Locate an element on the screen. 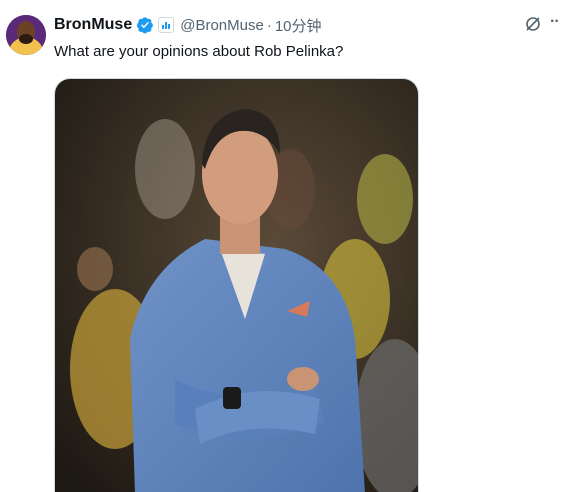 Image resolution: width=565 pixels, height=492 pixels. verified-badge-icon is located at coordinates (145, 25).